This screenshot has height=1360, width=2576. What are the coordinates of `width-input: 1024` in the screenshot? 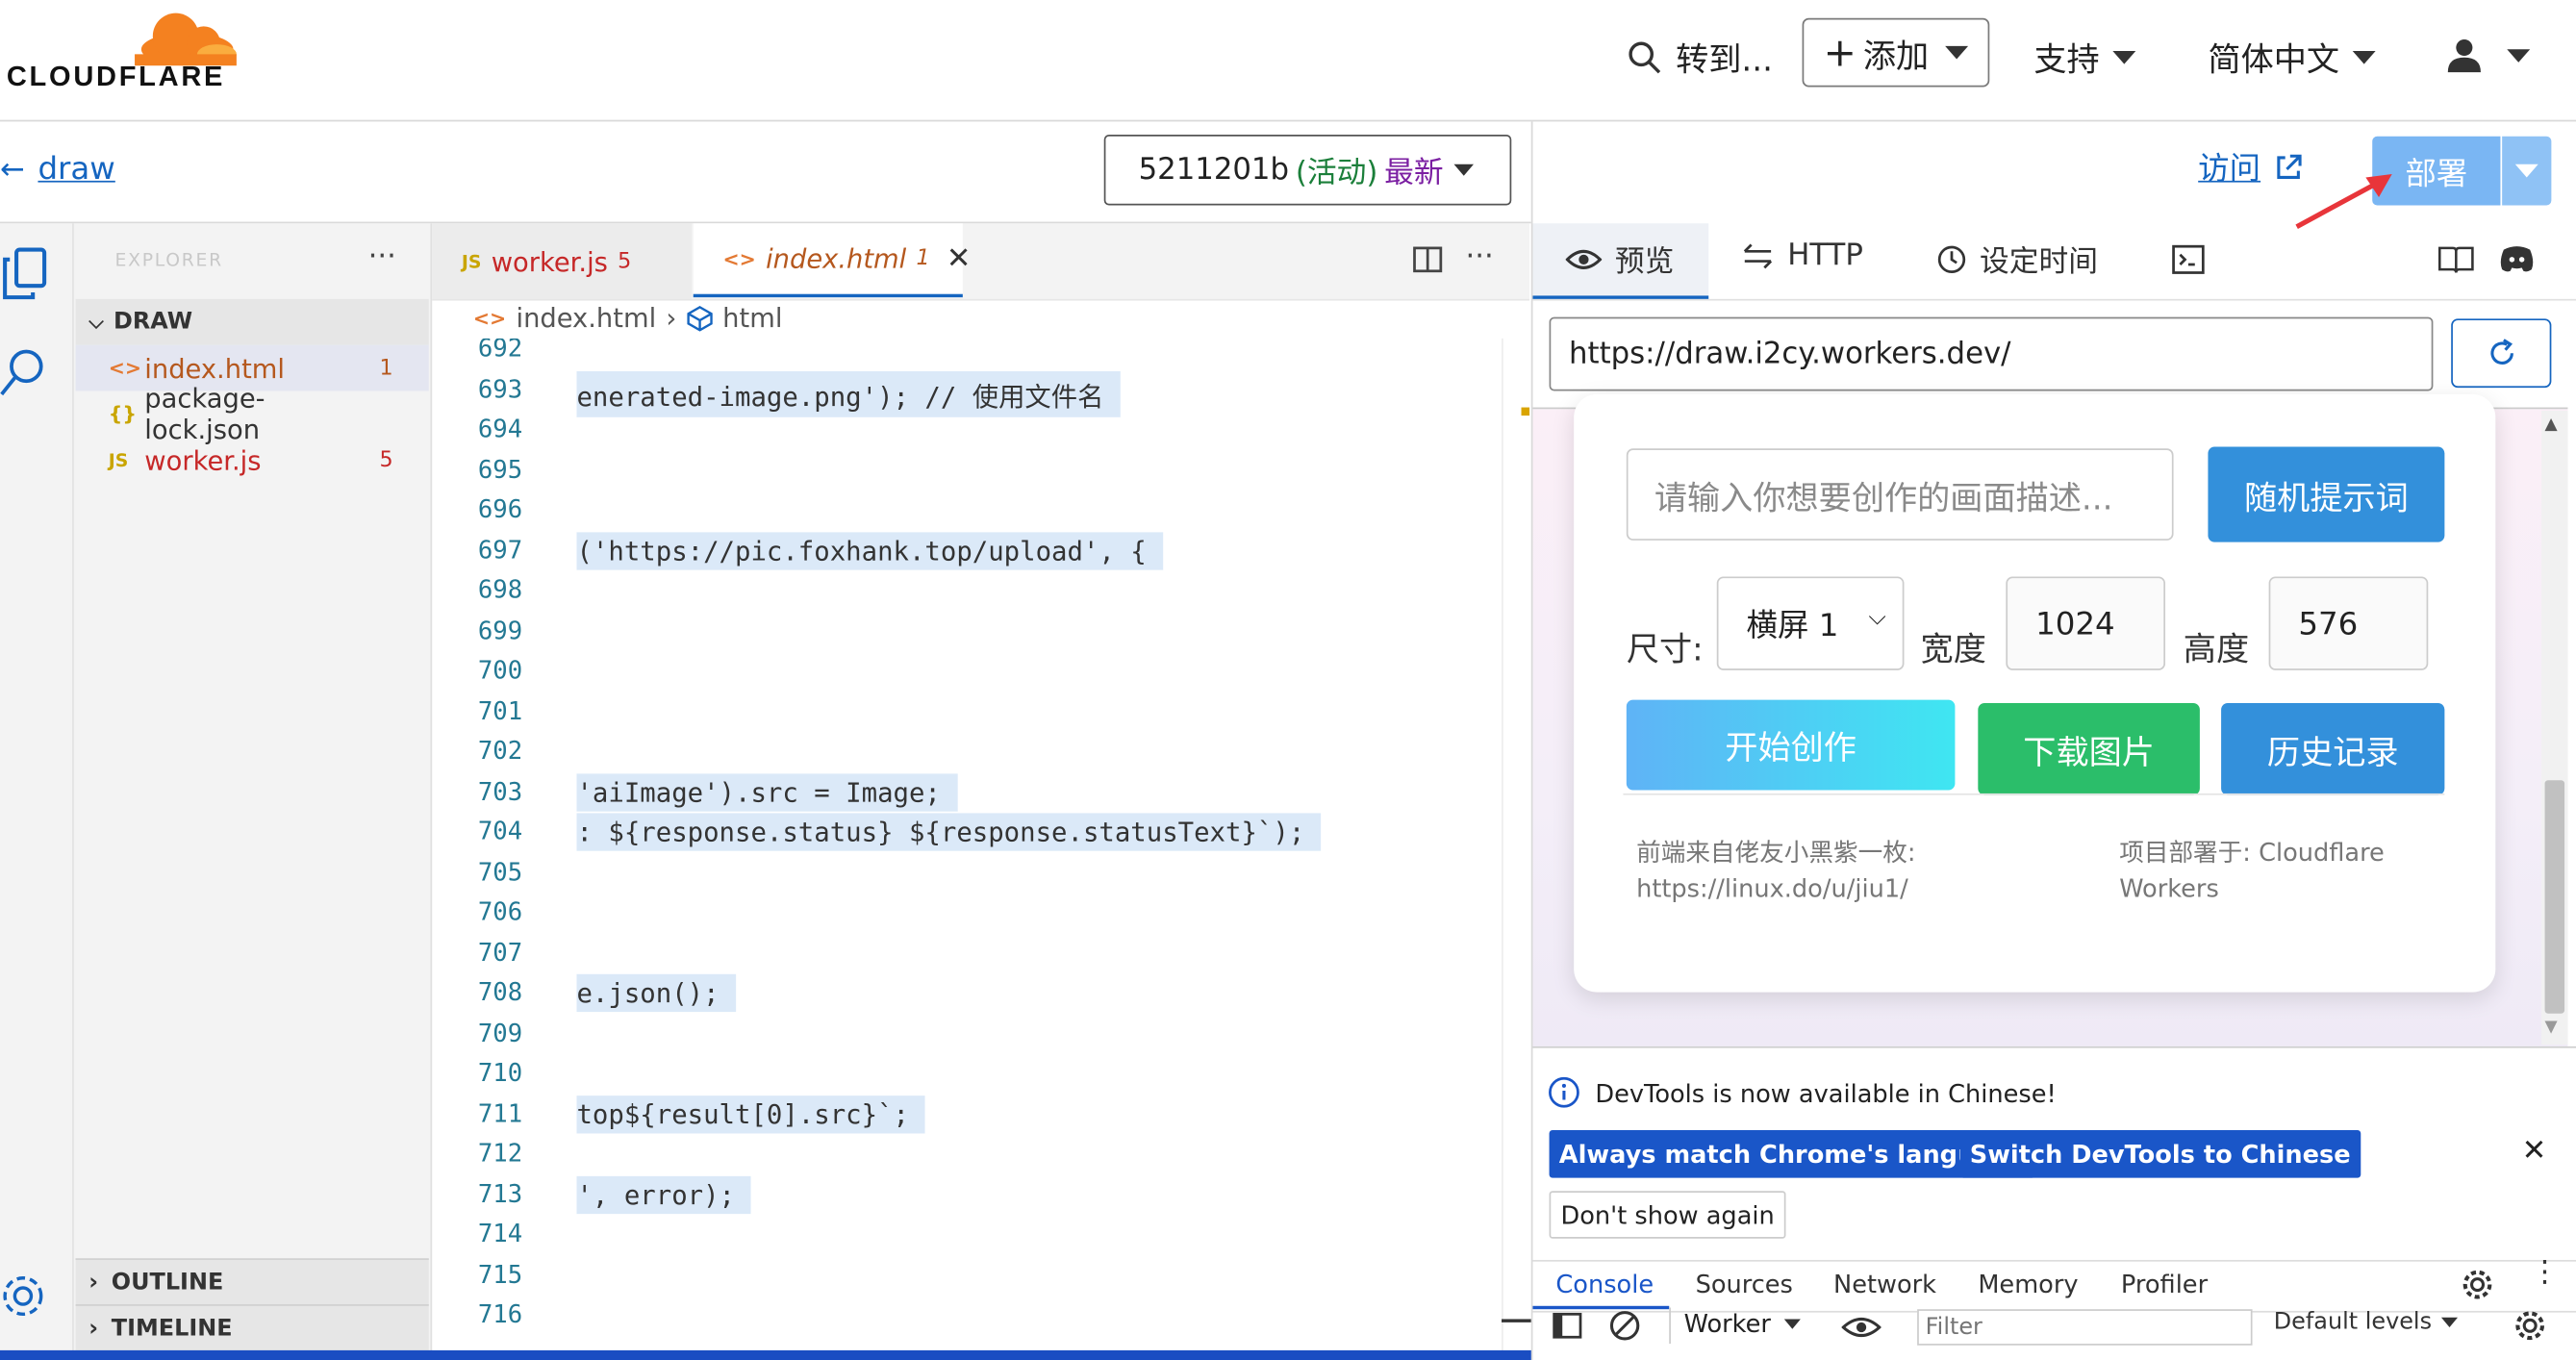 It's located at (2086, 623).